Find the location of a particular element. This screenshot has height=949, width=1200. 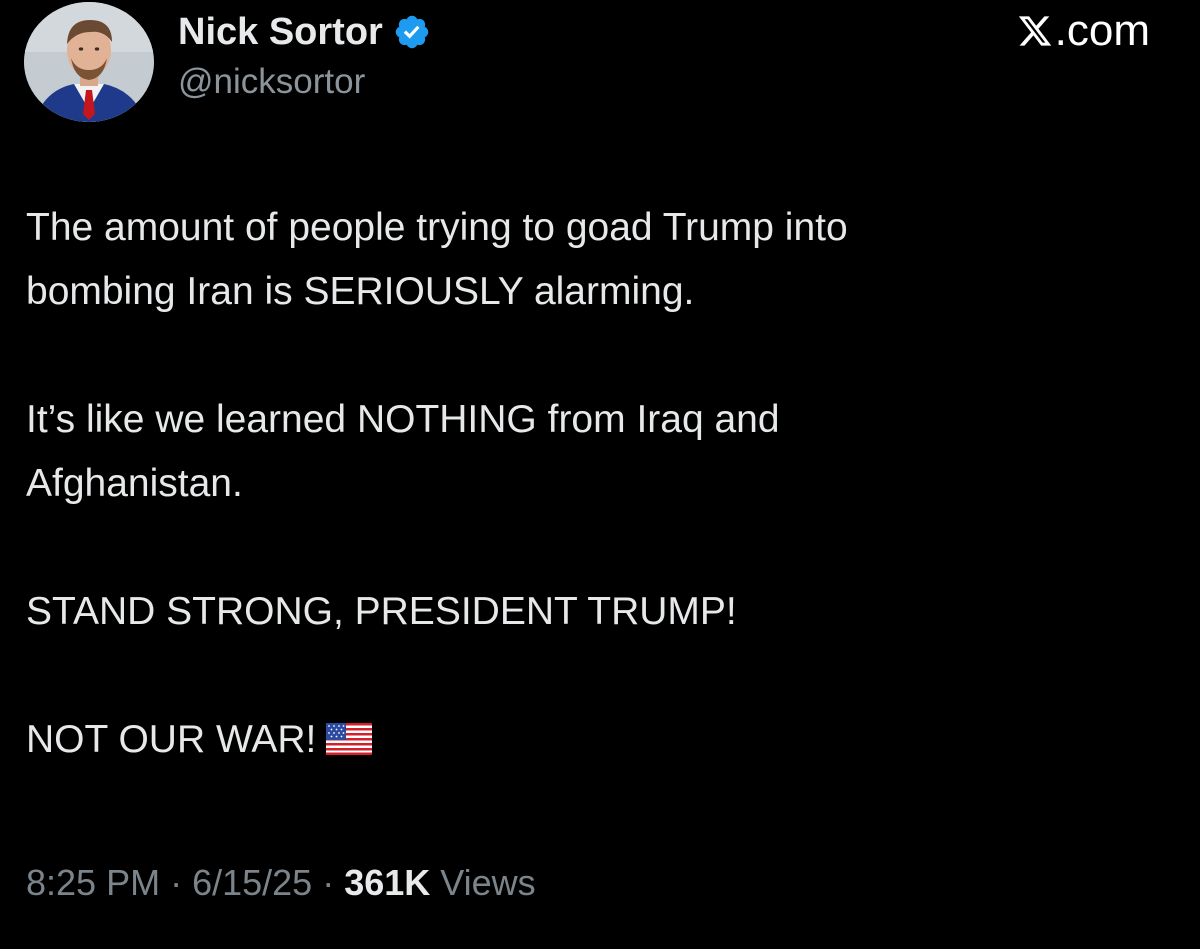

avatar is located at coordinates (89, 62).